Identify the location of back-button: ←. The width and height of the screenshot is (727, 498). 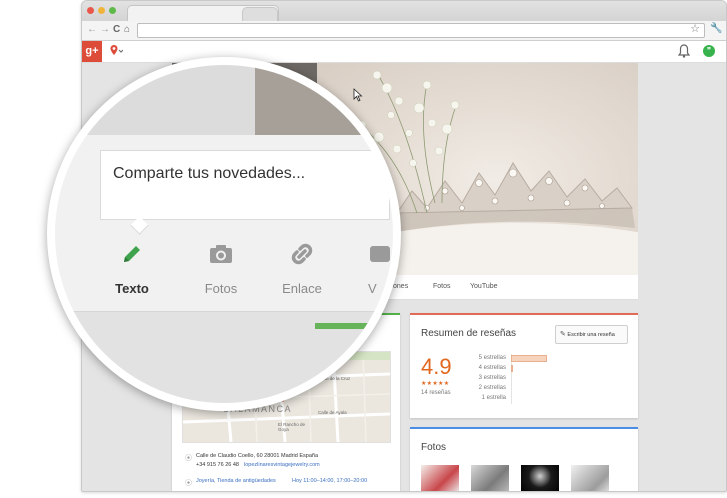
(92, 30).